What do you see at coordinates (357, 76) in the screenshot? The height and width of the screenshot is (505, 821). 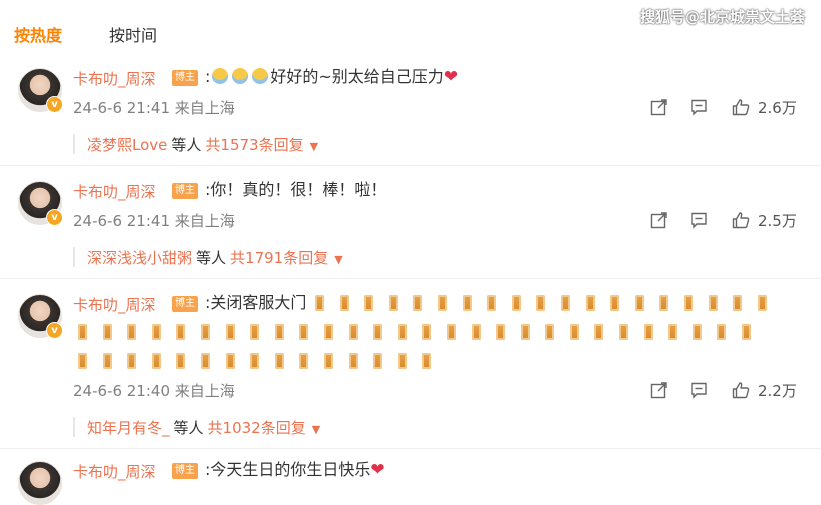 I see `comment-body: 好好的~别太给自己压力` at bounding box center [357, 76].